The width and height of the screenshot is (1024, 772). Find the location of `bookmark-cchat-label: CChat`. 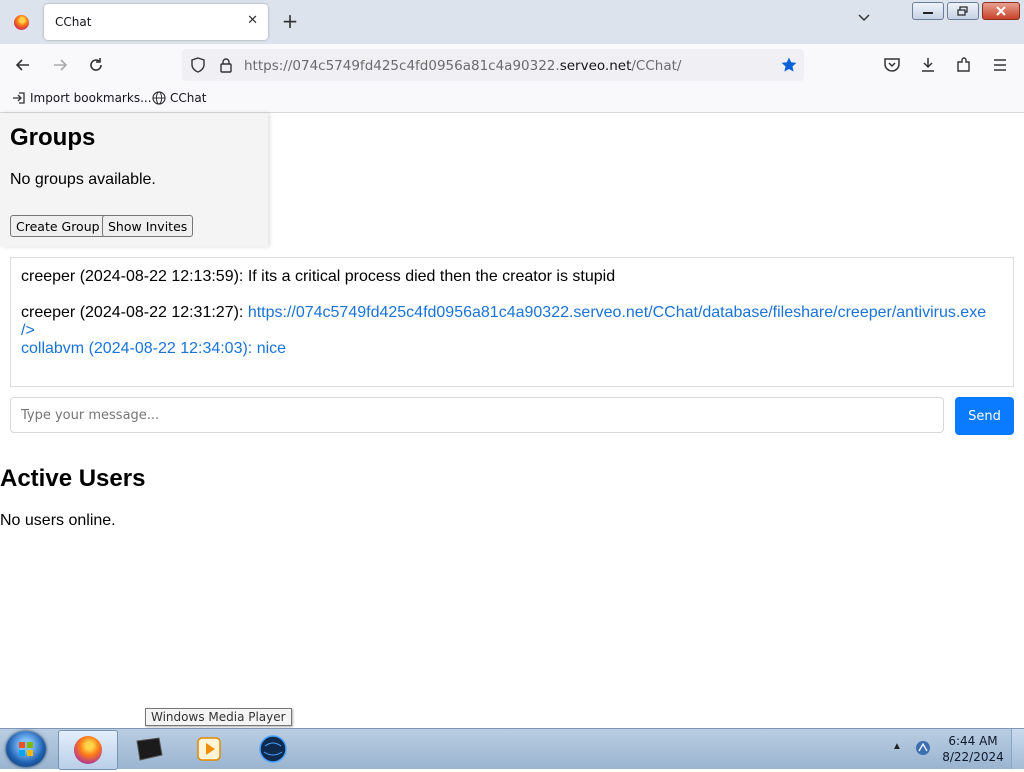

bookmark-cchat-label: CChat is located at coordinates (188, 98).